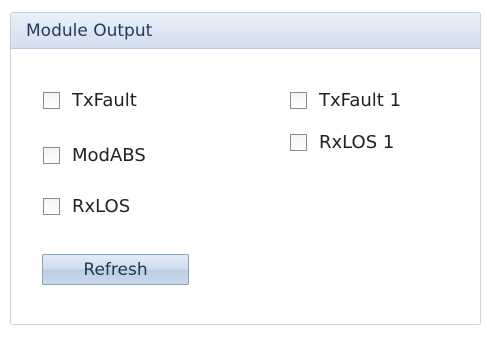 This screenshot has width=487, height=337. What do you see at coordinates (360, 100) in the screenshot?
I see `txfault-1-label: TxFault 1` at bounding box center [360, 100].